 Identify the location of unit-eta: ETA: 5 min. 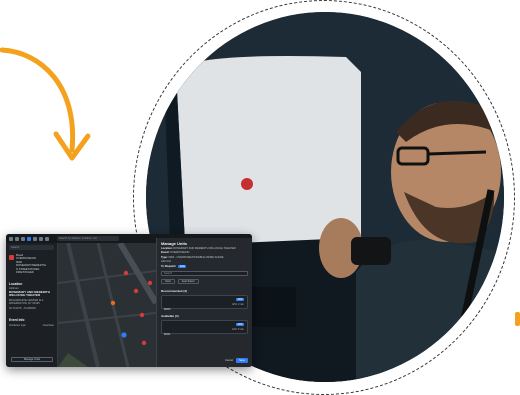
(238, 329).